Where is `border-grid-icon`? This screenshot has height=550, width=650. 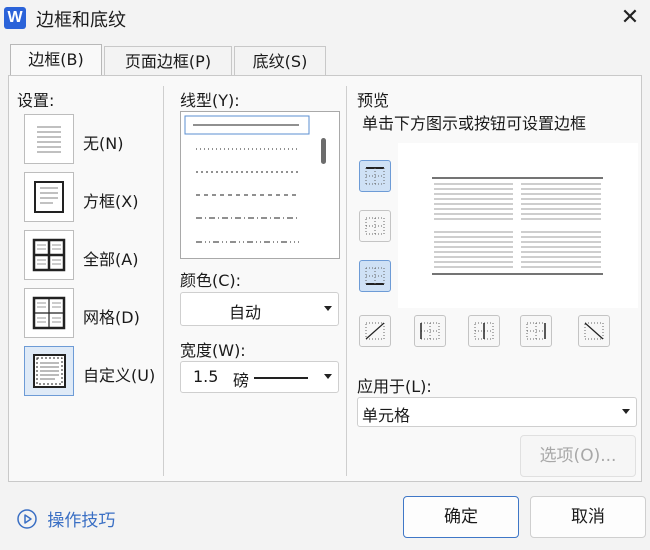
border-grid-icon is located at coordinates (49, 313).